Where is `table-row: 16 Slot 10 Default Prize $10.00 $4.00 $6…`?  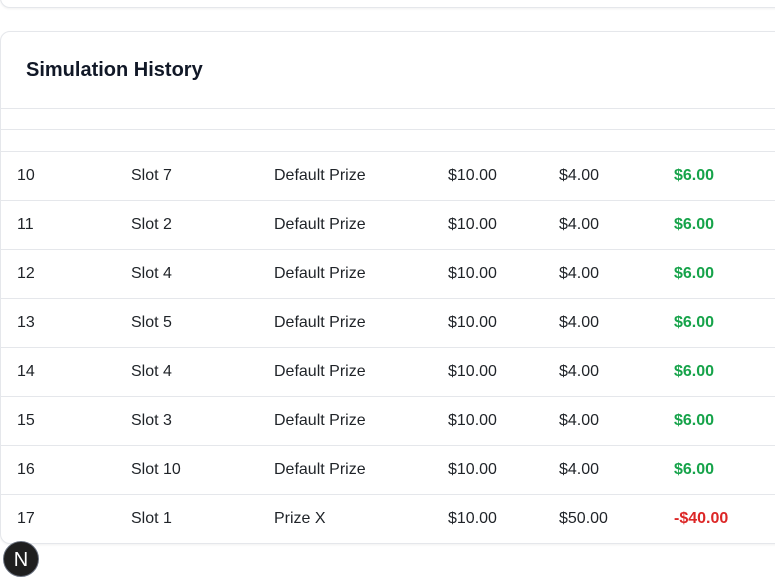
table-row: 16 Slot 10 Default Prize $10.00 $4.00 $6… is located at coordinates (388, 470).